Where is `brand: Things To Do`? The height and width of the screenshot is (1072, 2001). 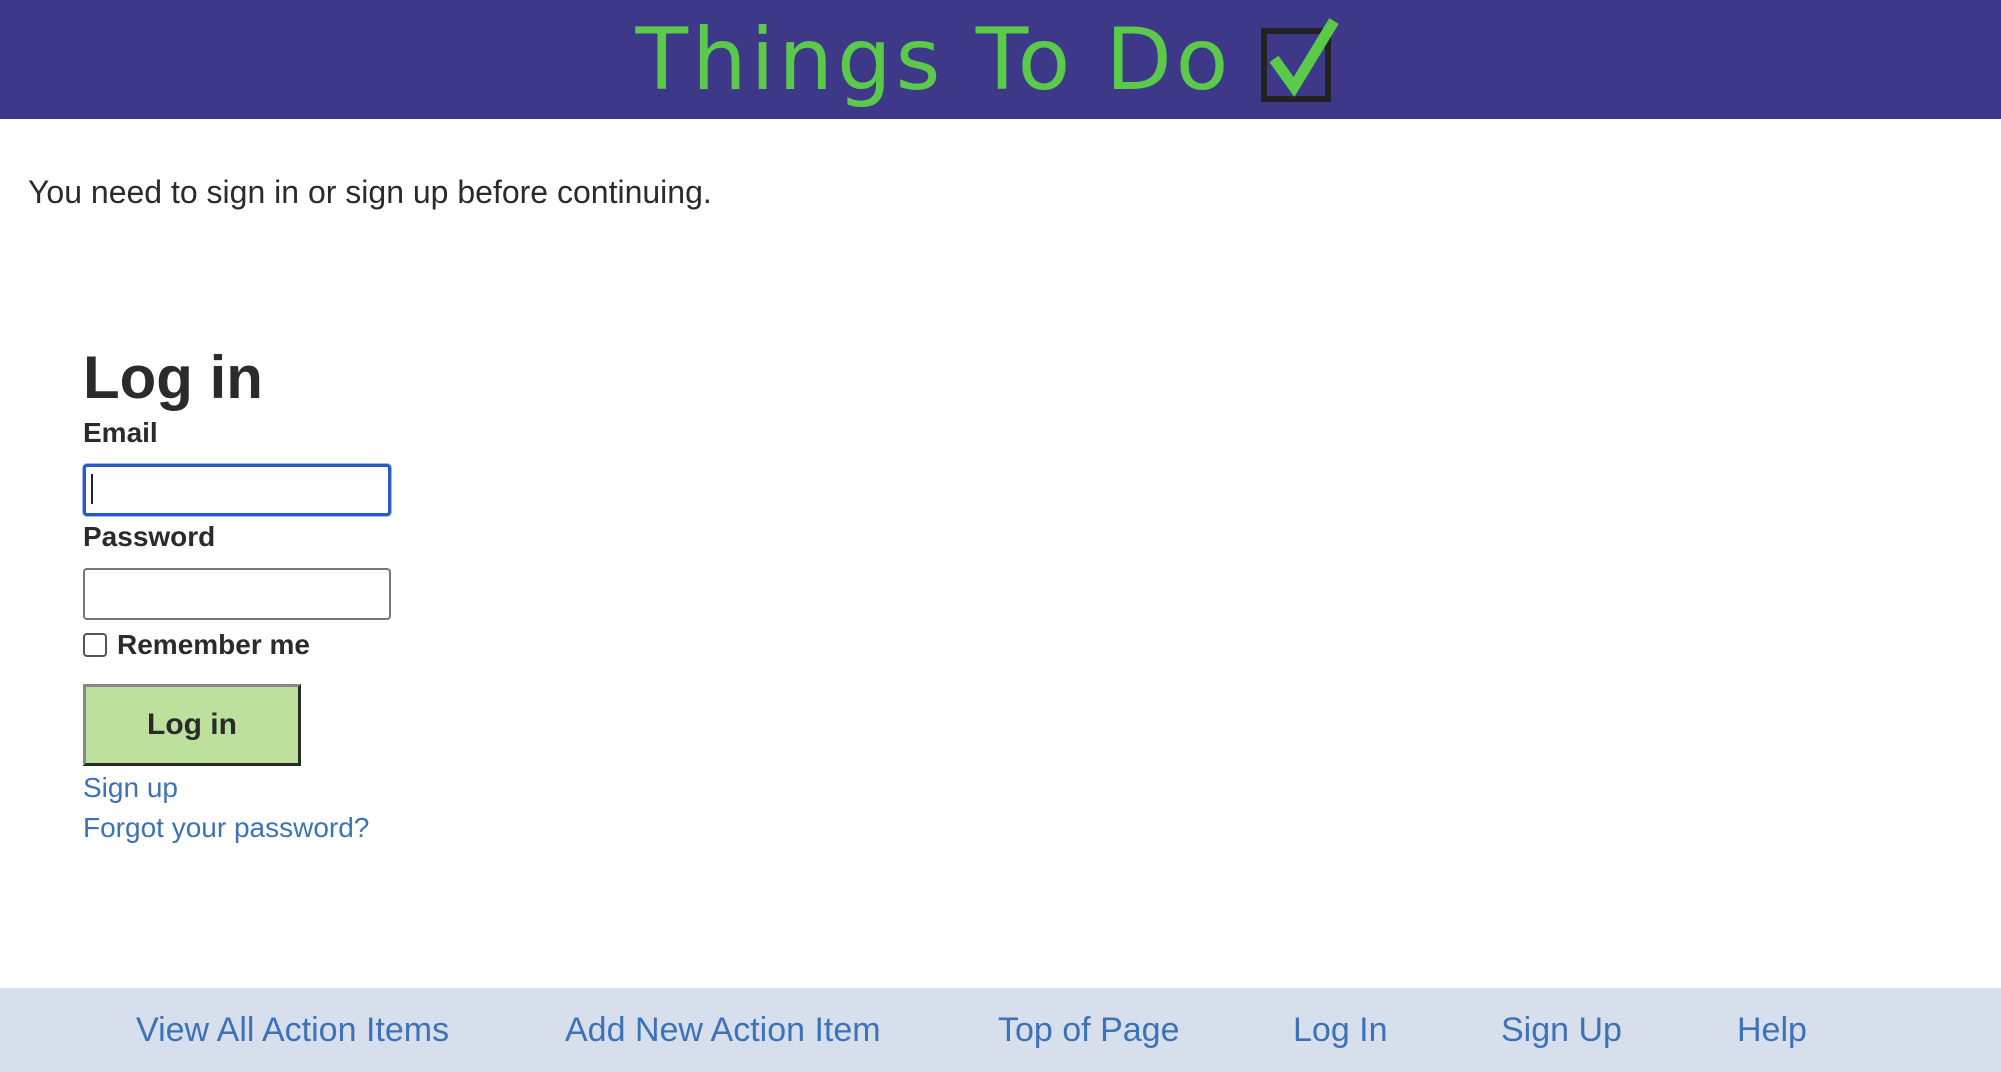
brand: Things To Do is located at coordinates (988, 60).